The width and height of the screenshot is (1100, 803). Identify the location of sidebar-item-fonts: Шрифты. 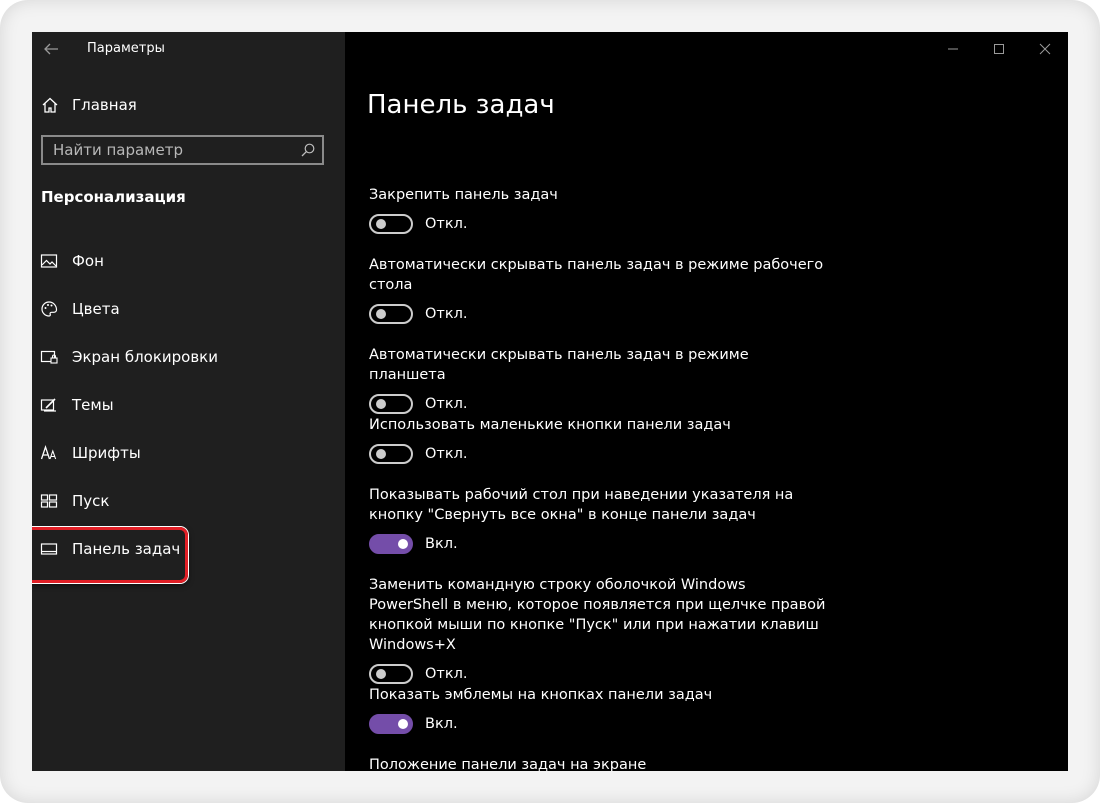
(188, 453).